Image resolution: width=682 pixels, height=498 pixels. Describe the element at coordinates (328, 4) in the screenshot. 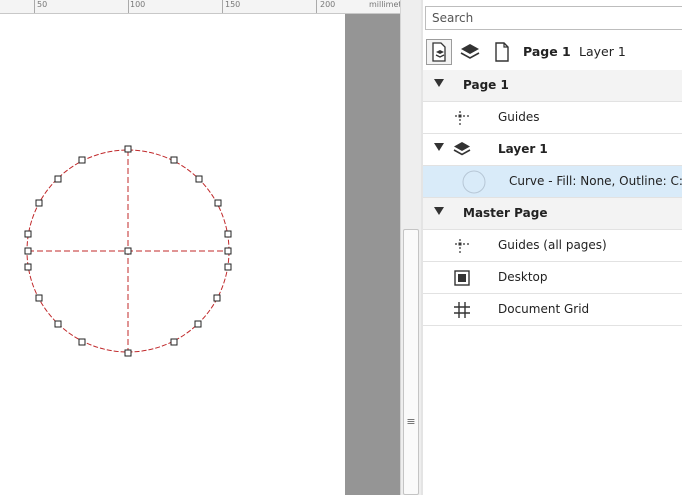

I see `ruler-label-200: 200` at that location.